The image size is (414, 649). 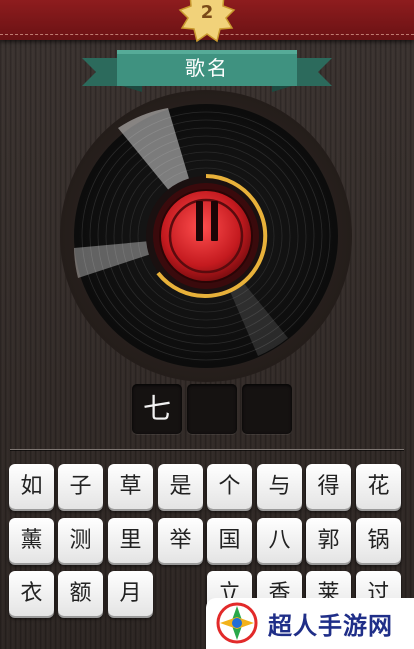 What do you see at coordinates (229, 540) in the screenshot?
I see `char-key: 国` at bounding box center [229, 540].